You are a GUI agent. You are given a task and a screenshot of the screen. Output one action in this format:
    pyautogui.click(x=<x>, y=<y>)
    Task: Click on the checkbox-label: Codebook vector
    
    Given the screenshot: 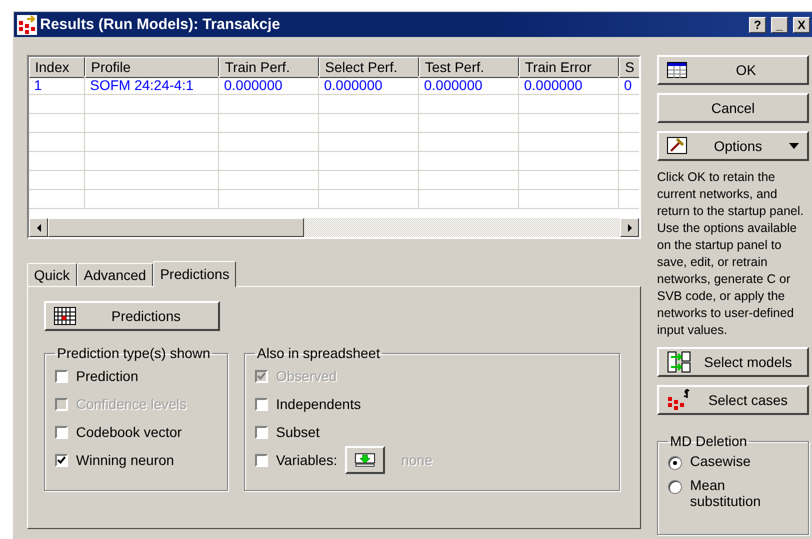 What is the action you would take?
    pyautogui.click(x=129, y=432)
    